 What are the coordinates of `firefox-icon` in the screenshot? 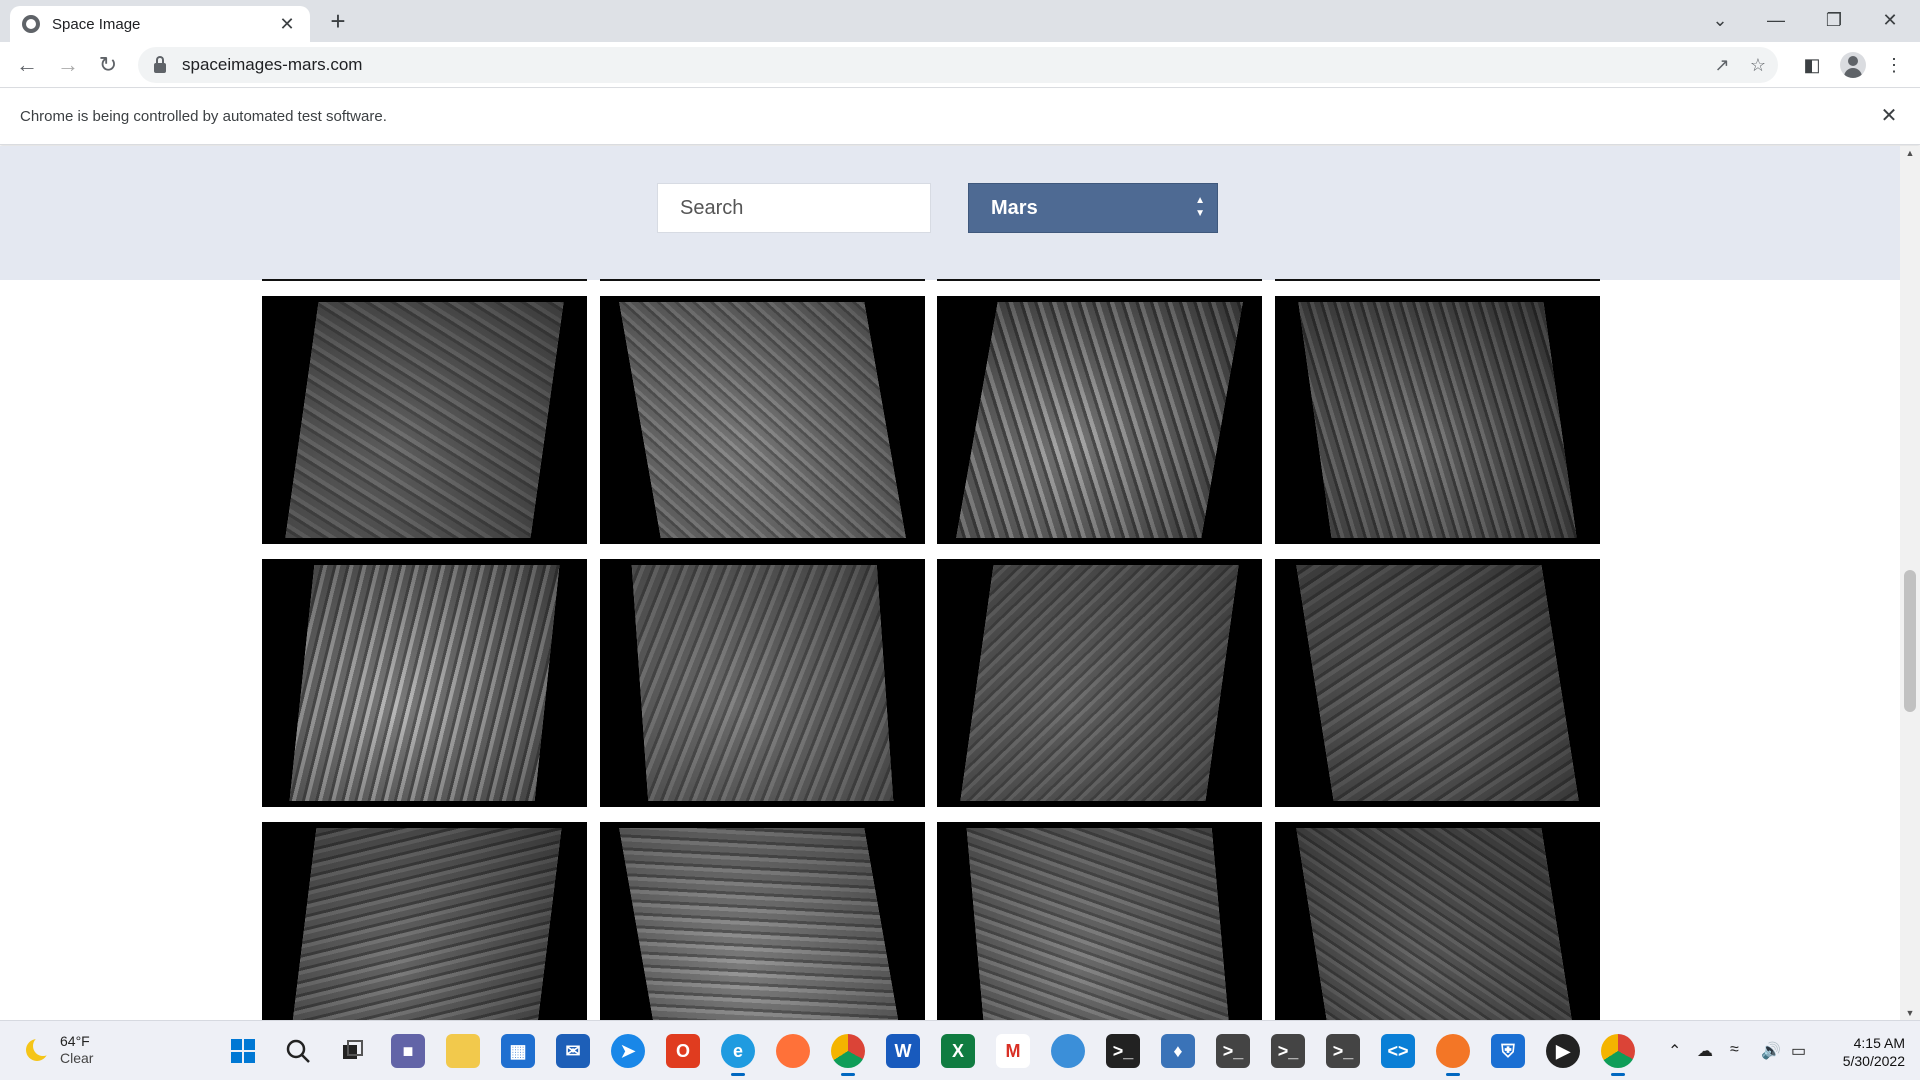 It's located at (793, 1051).